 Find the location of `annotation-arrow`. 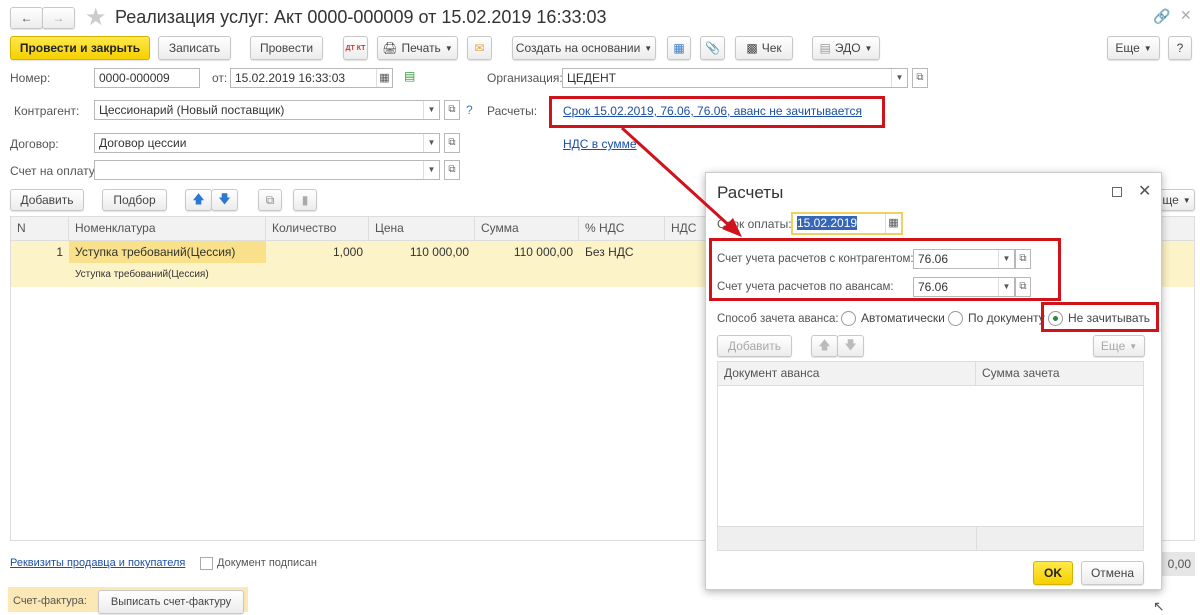

annotation-arrow is located at coordinates (681, 181).